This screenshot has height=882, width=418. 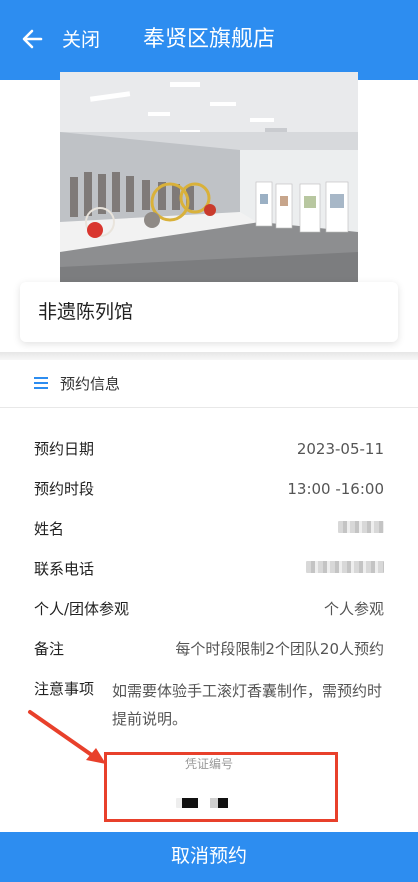 I want to click on top-bar: 关闭 奉贤区旗舰店, so click(x=209, y=40).